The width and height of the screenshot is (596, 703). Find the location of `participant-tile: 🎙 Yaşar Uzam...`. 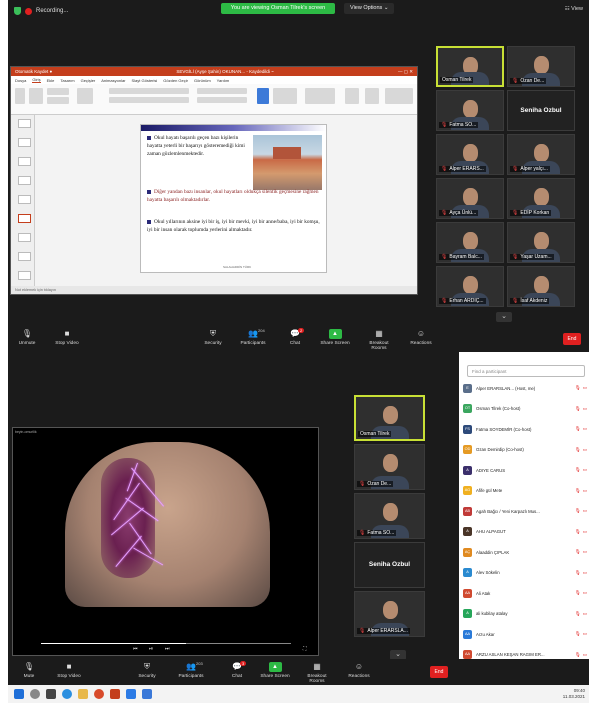

participant-tile: 🎙 Yaşar Uzam... is located at coordinates (541, 242).